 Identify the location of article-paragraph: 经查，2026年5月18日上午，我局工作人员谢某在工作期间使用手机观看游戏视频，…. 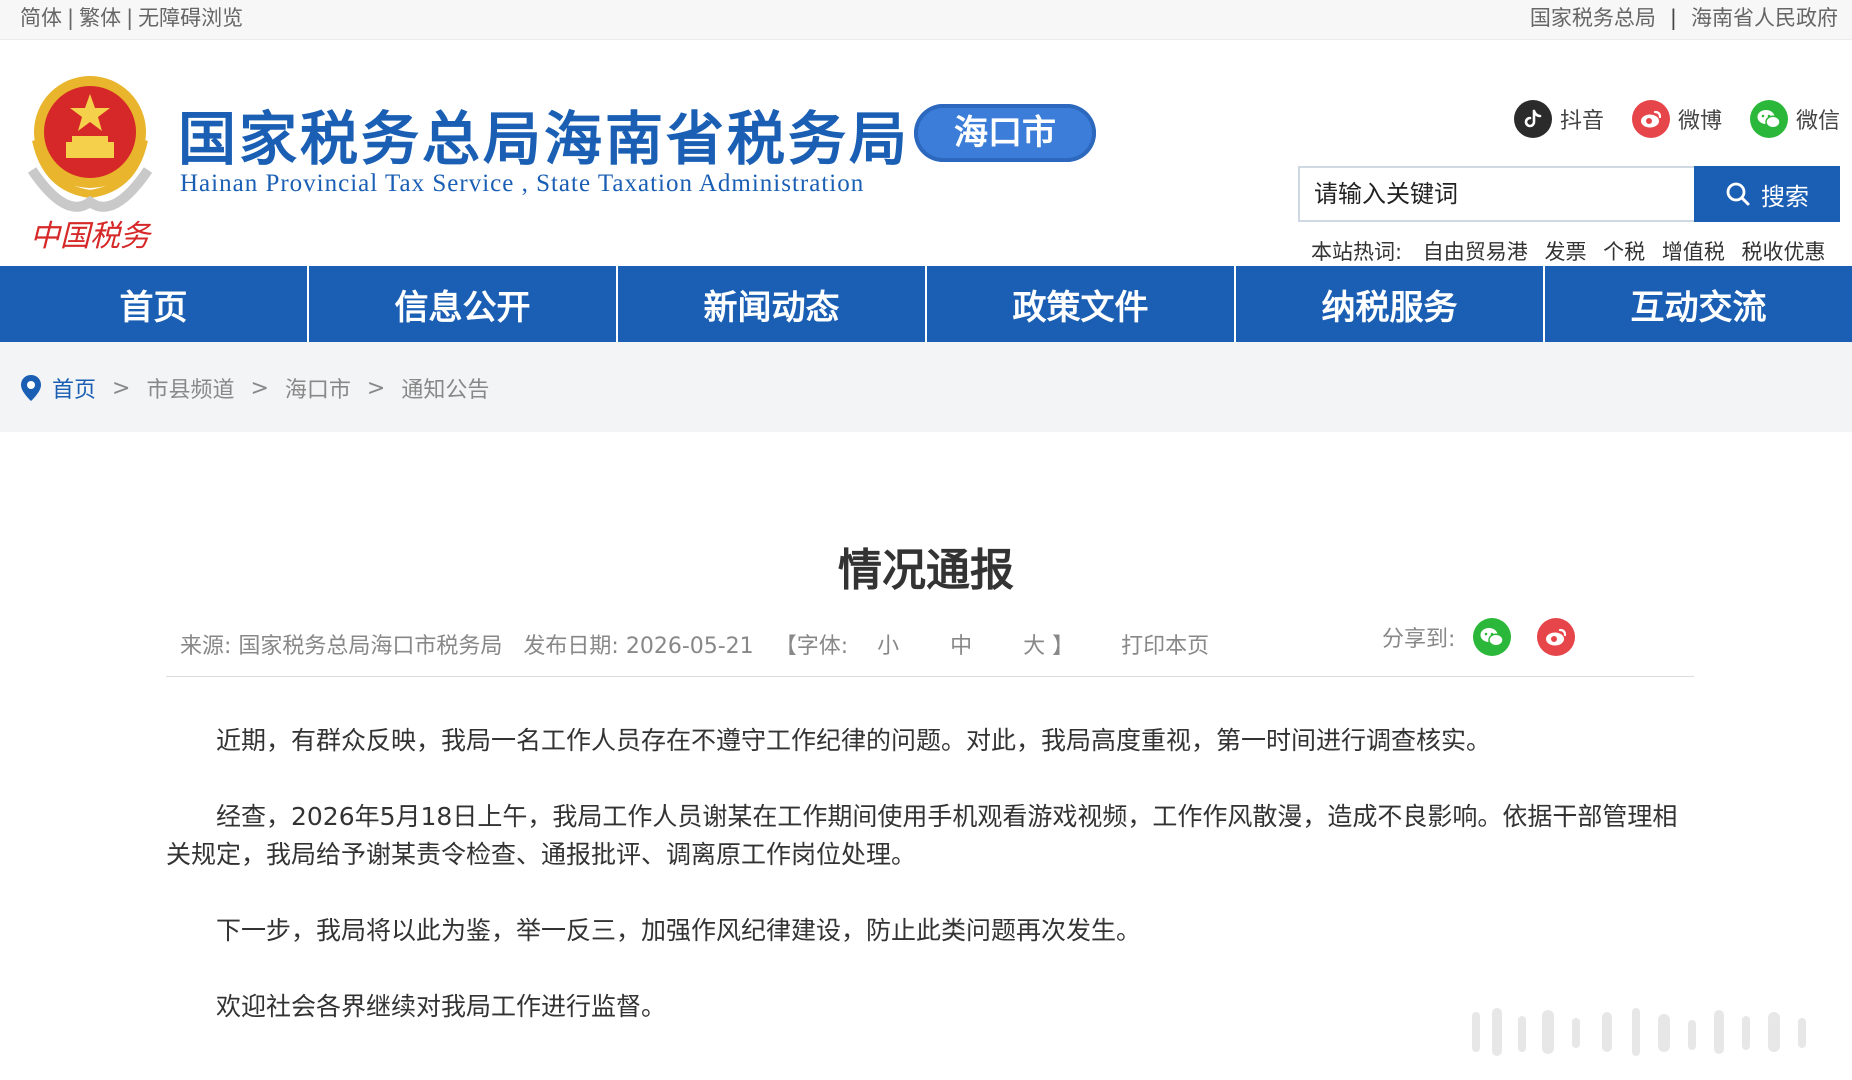
(922, 835).